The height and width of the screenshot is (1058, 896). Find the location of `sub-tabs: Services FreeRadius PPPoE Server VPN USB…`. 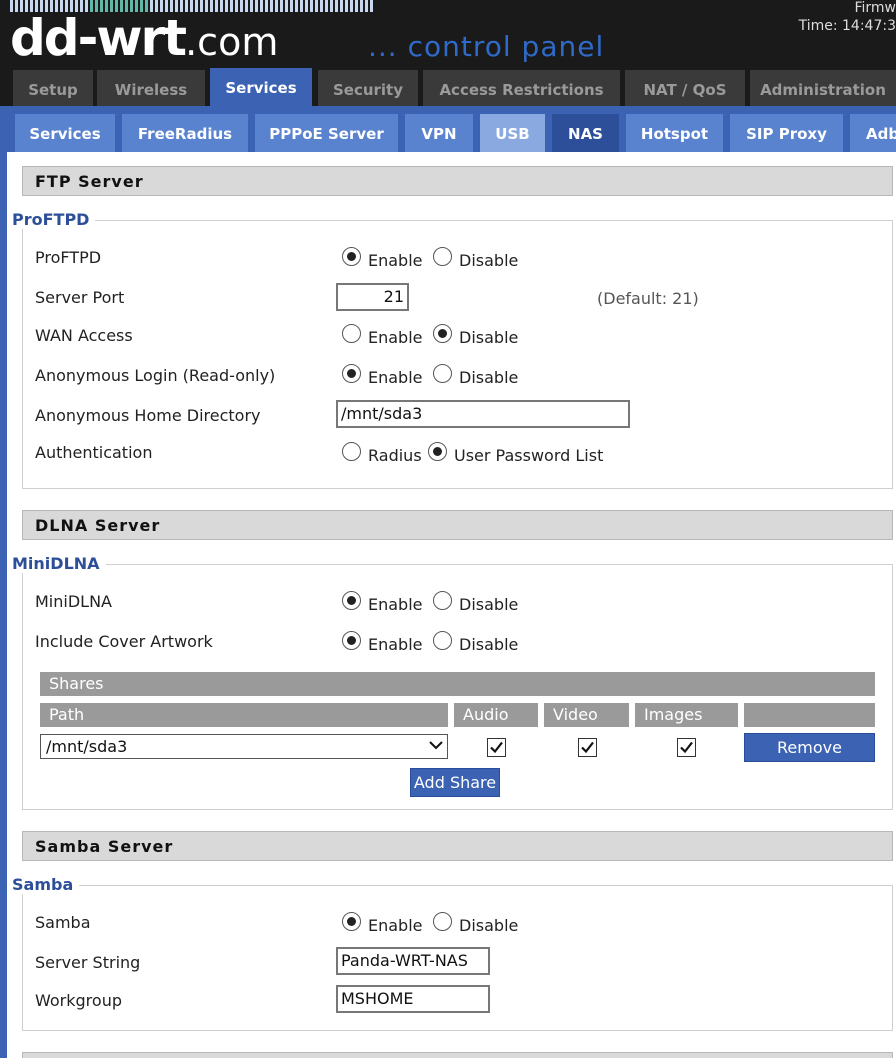

sub-tabs: Services FreeRadius PPPoE Server VPN USB… is located at coordinates (448, 129).